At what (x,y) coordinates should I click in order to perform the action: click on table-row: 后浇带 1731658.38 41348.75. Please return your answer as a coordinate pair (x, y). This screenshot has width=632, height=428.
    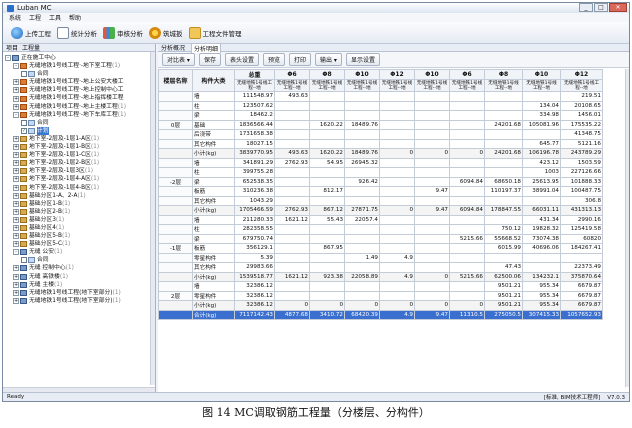
    Looking at the image, I should click on (380, 134).